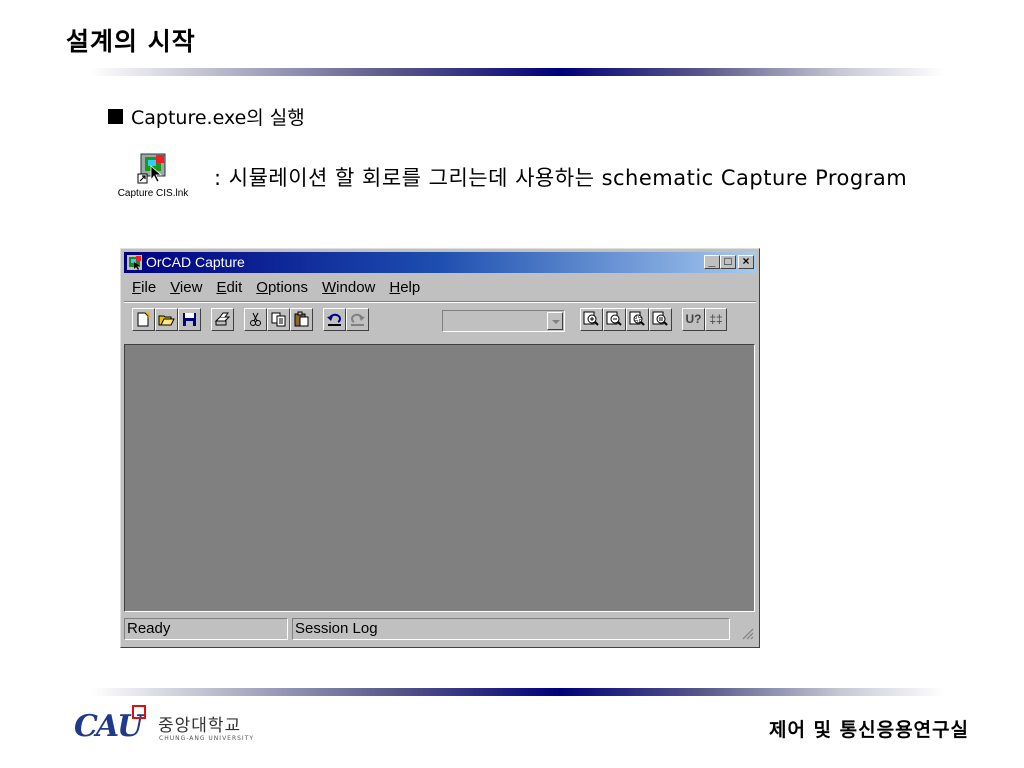 The image size is (1024, 768). Describe the element at coordinates (139, 712) in the screenshot. I see `logo-red-square-icon` at that location.